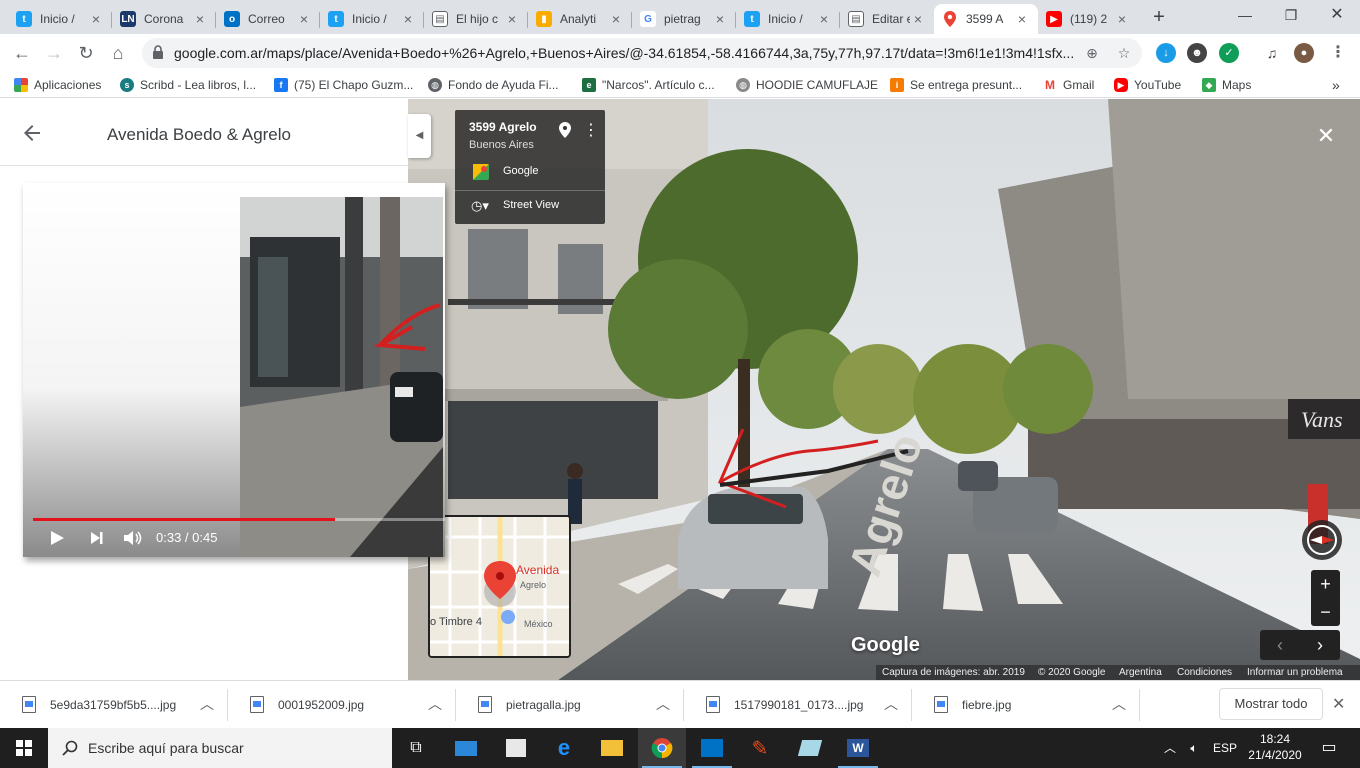  I want to click on start-button, so click(24, 748).